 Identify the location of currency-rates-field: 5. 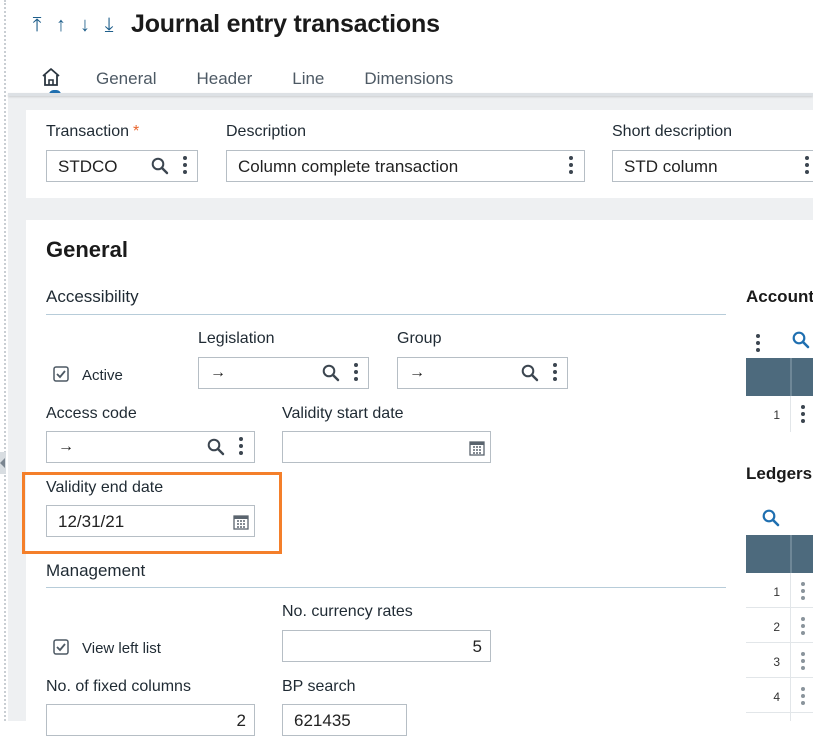
(386, 646).